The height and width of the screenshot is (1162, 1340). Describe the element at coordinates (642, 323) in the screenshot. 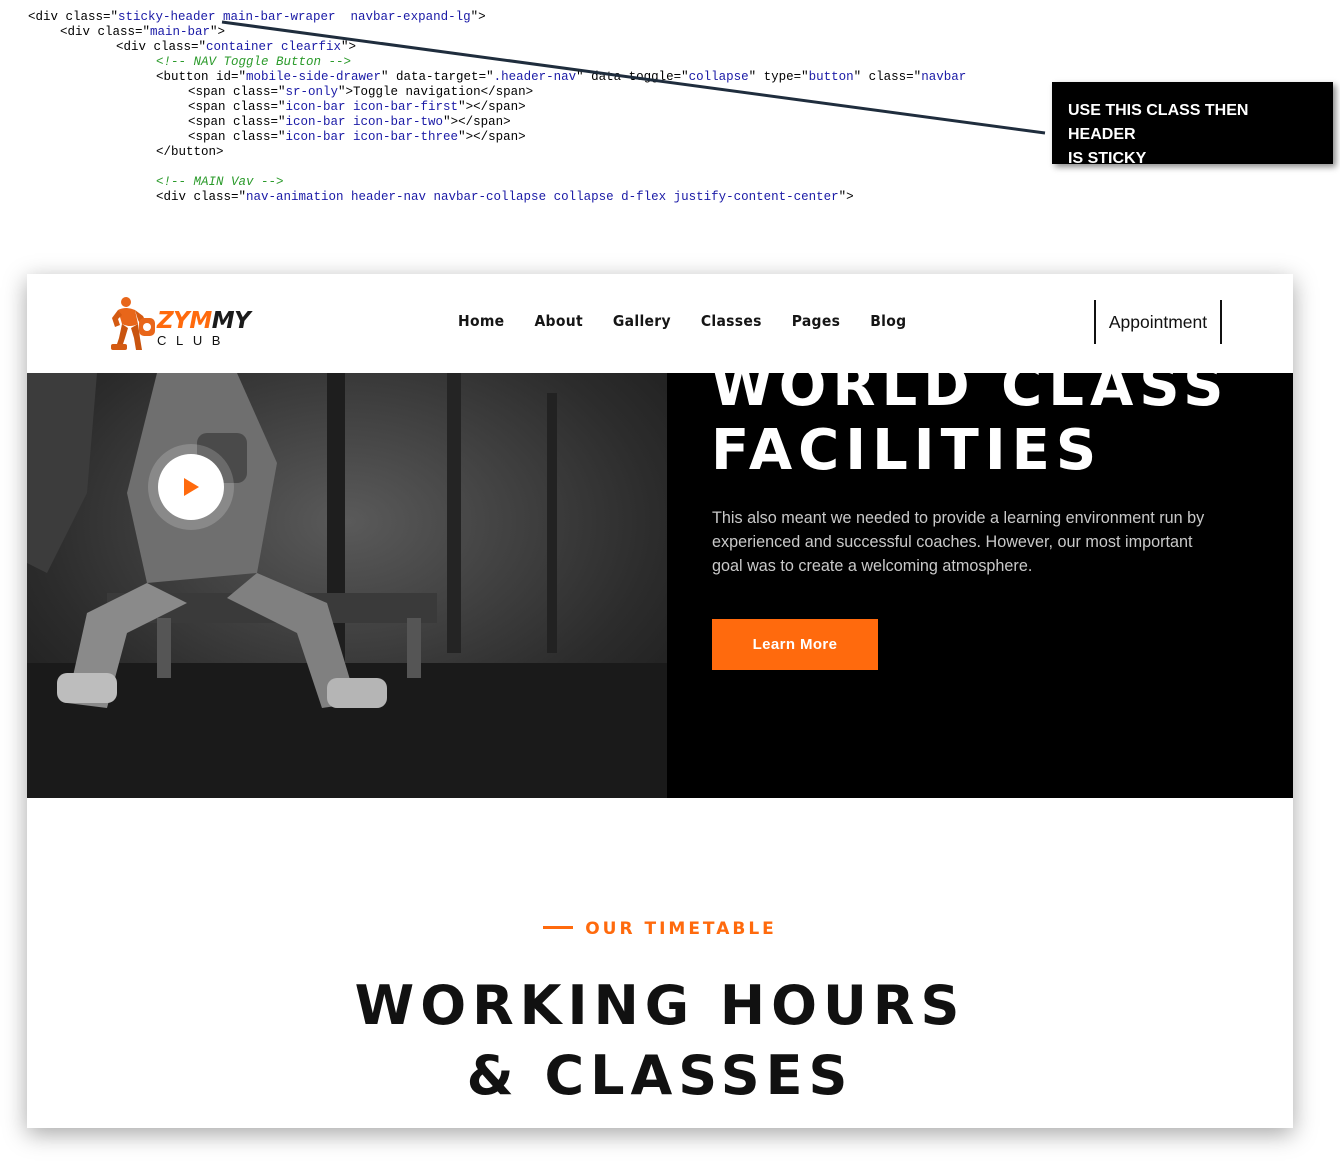

I see `nav-item-gallery: Gallery` at that location.